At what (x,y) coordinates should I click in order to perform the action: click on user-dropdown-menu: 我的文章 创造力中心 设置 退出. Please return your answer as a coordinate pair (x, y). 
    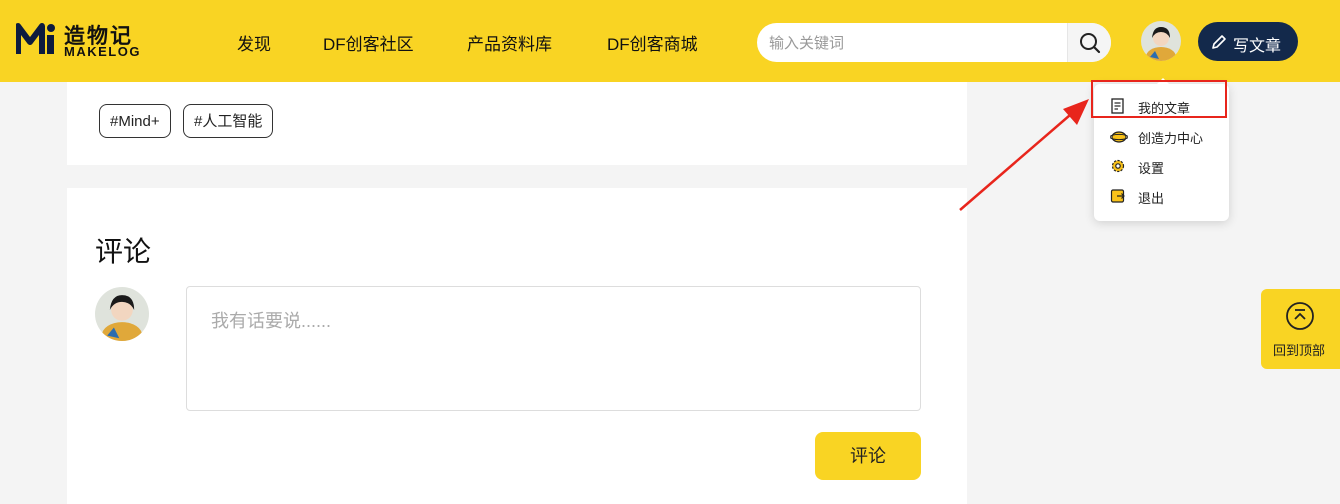
    Looking at the image, I should click on (1161, 149).